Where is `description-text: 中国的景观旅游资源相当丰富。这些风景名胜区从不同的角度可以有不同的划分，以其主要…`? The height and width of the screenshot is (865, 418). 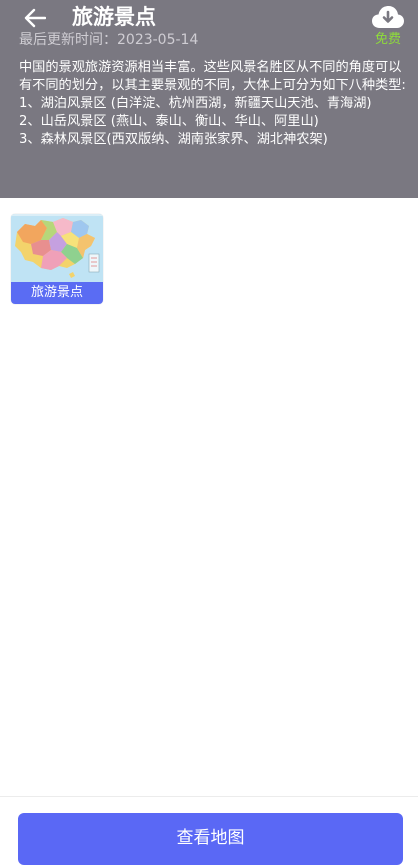
description-text: 中国的景观旅游资源相当丰富。这些风景名胜区从不同的角度可以有不同的划分，以其主要… is located at coordinates (212, 103).